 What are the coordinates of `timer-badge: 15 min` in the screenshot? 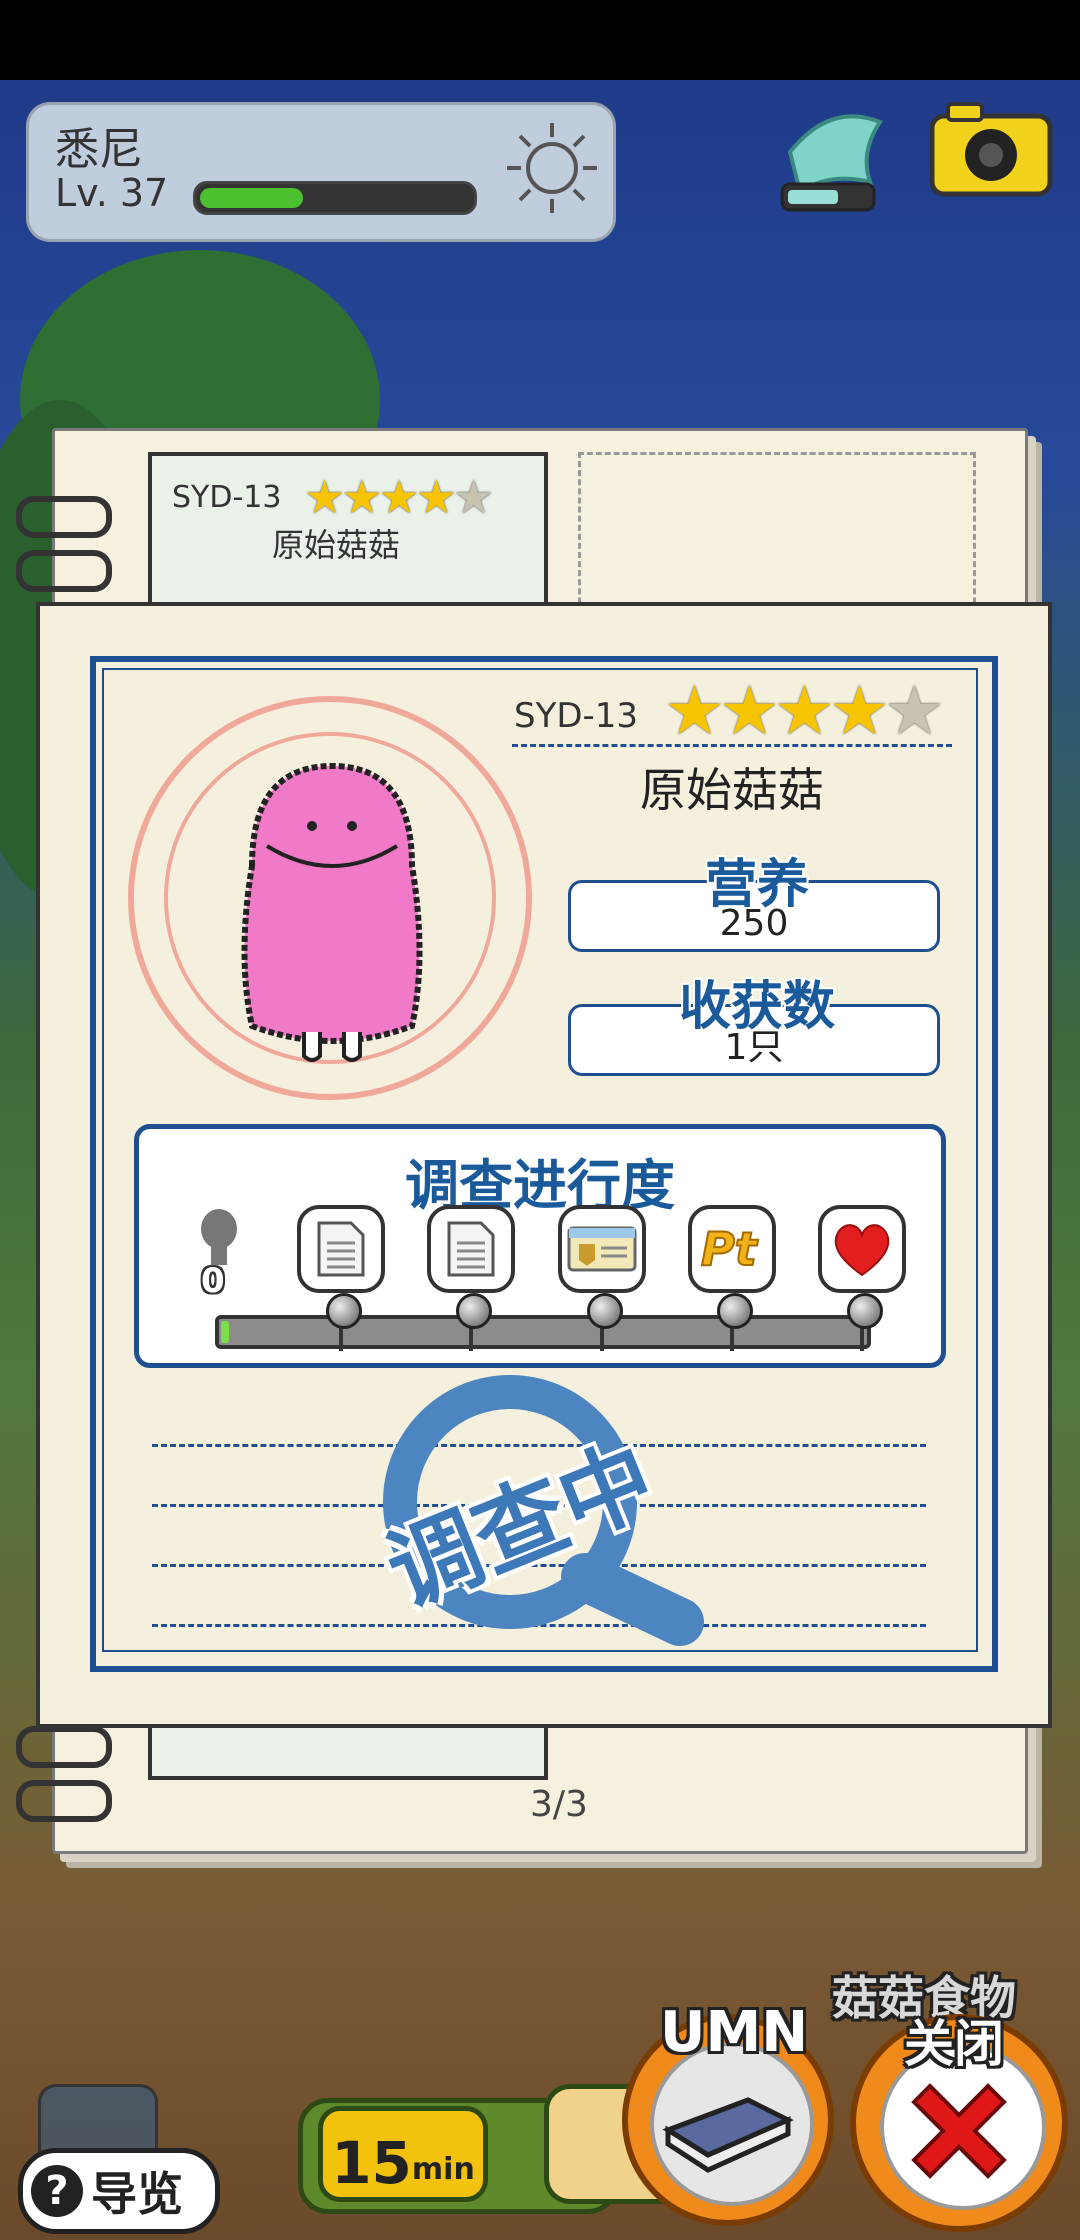 It's located at (403, 2154).